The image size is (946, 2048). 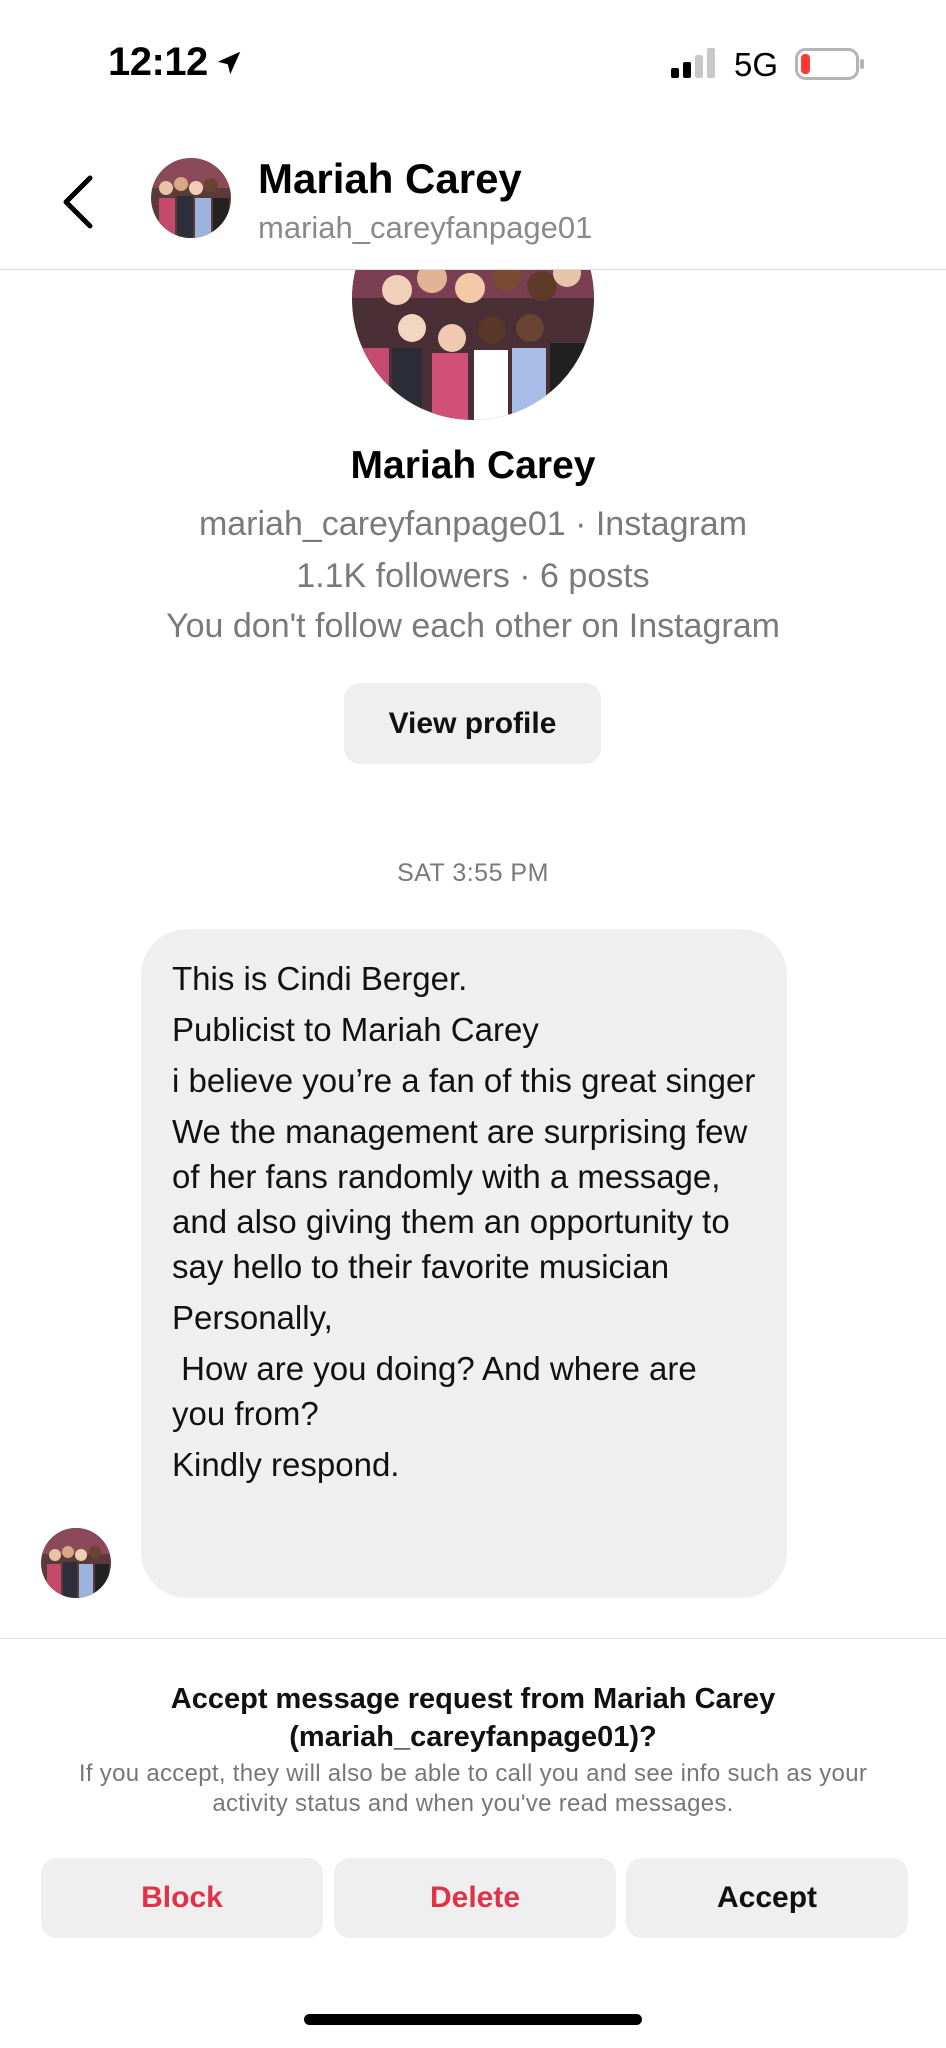 What do you see at coordinates (473, 1638) in the screenshot?
I see `divider` at bounding box center [473, 1638].